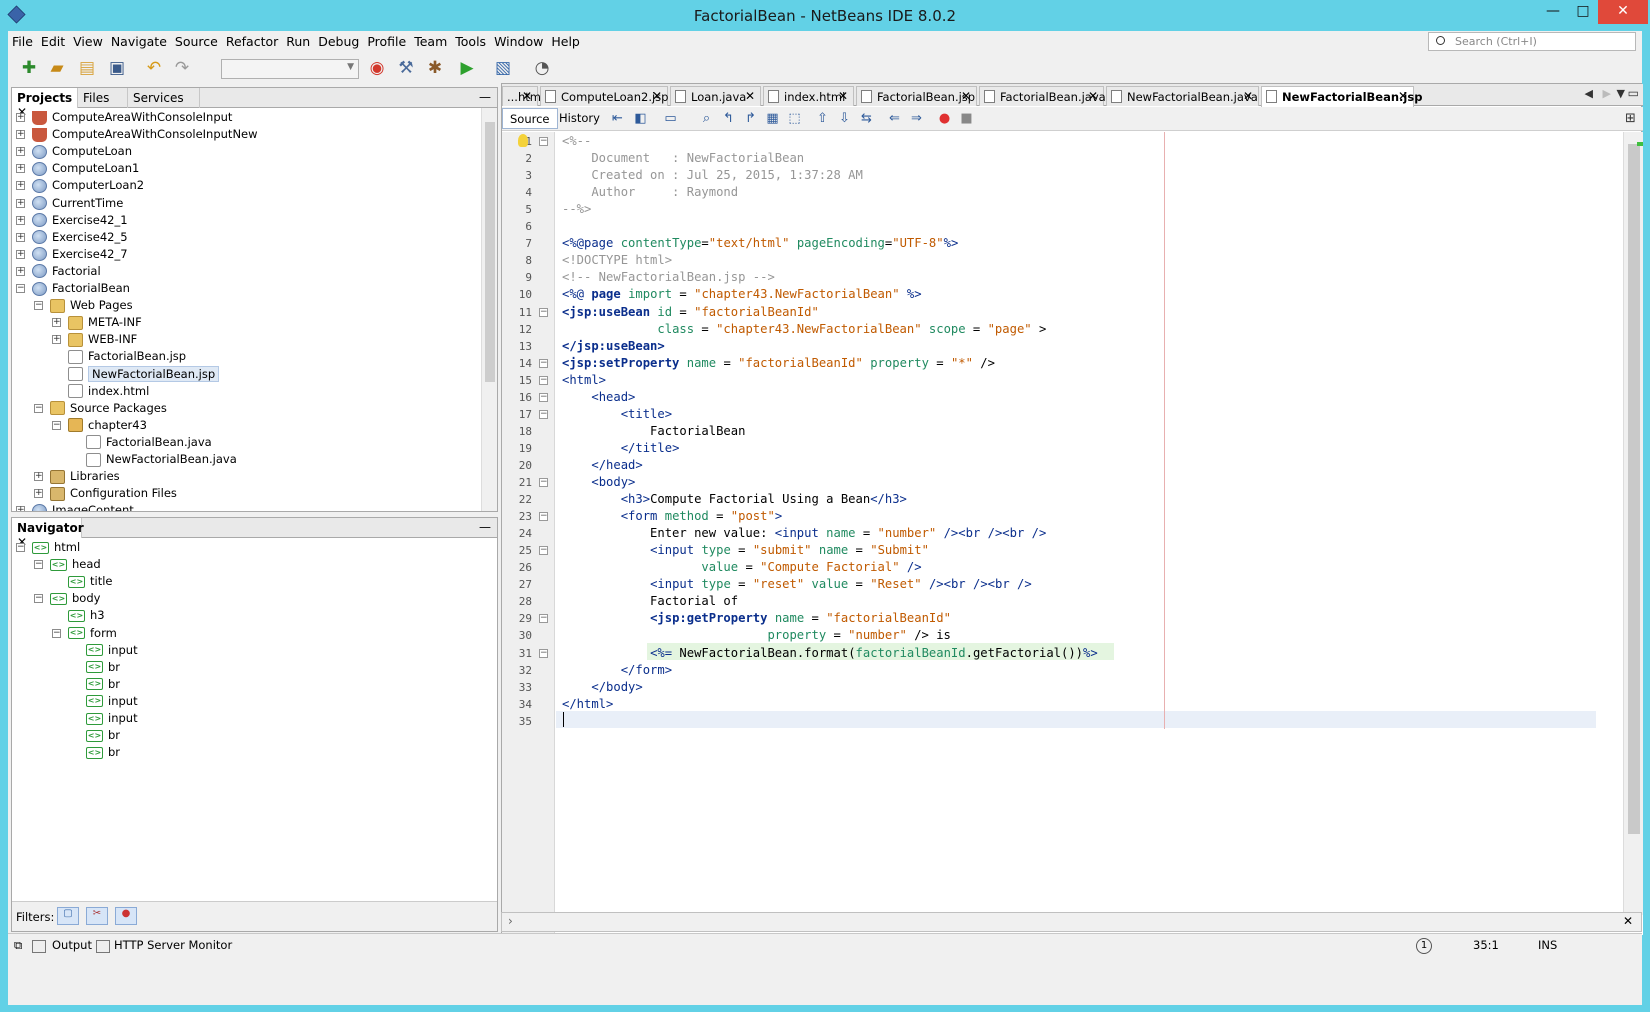 The height and width of the screenshot is (1012, 1650). Describe the element at coordinates (670, 118) in the screenshot. I see `forward-icon: ▭` at that location.